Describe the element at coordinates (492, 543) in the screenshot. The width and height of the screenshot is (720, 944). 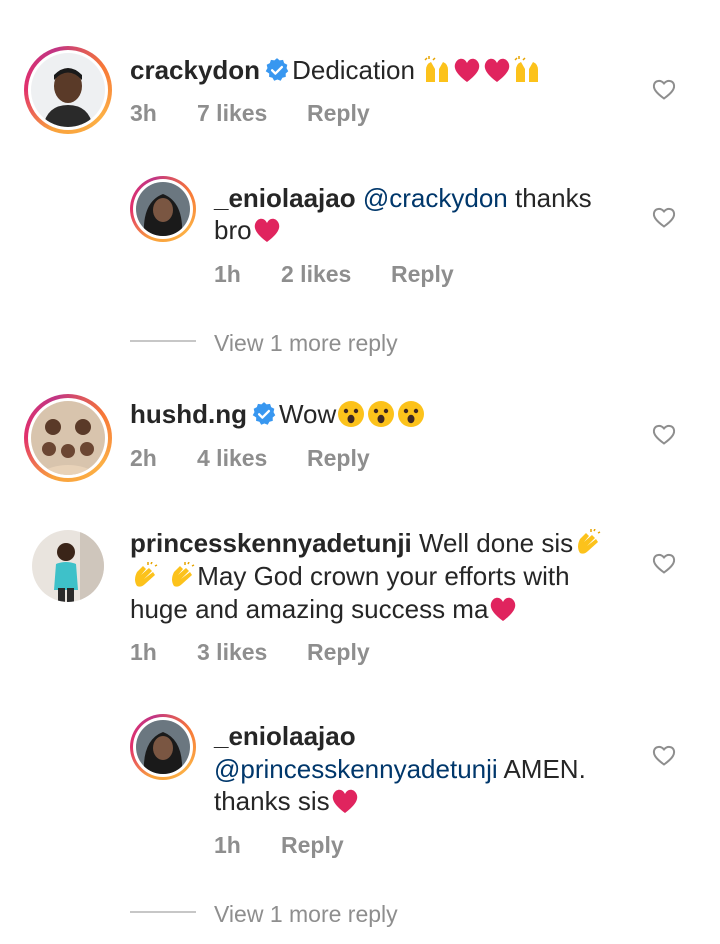
I see `comment-text: Well done sis` at that location.